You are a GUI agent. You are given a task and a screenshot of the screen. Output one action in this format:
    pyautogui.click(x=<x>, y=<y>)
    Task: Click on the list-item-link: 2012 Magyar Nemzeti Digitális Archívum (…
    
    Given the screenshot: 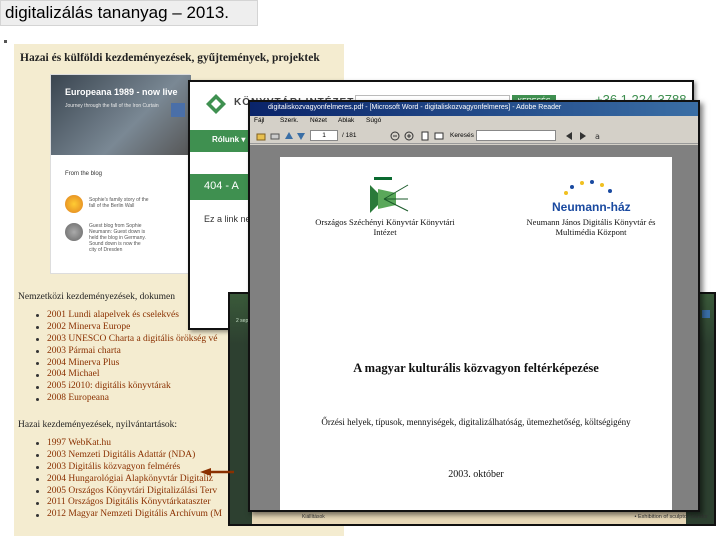 What is the action you would take?
    pyautogui.click(x=134, y=515)
    